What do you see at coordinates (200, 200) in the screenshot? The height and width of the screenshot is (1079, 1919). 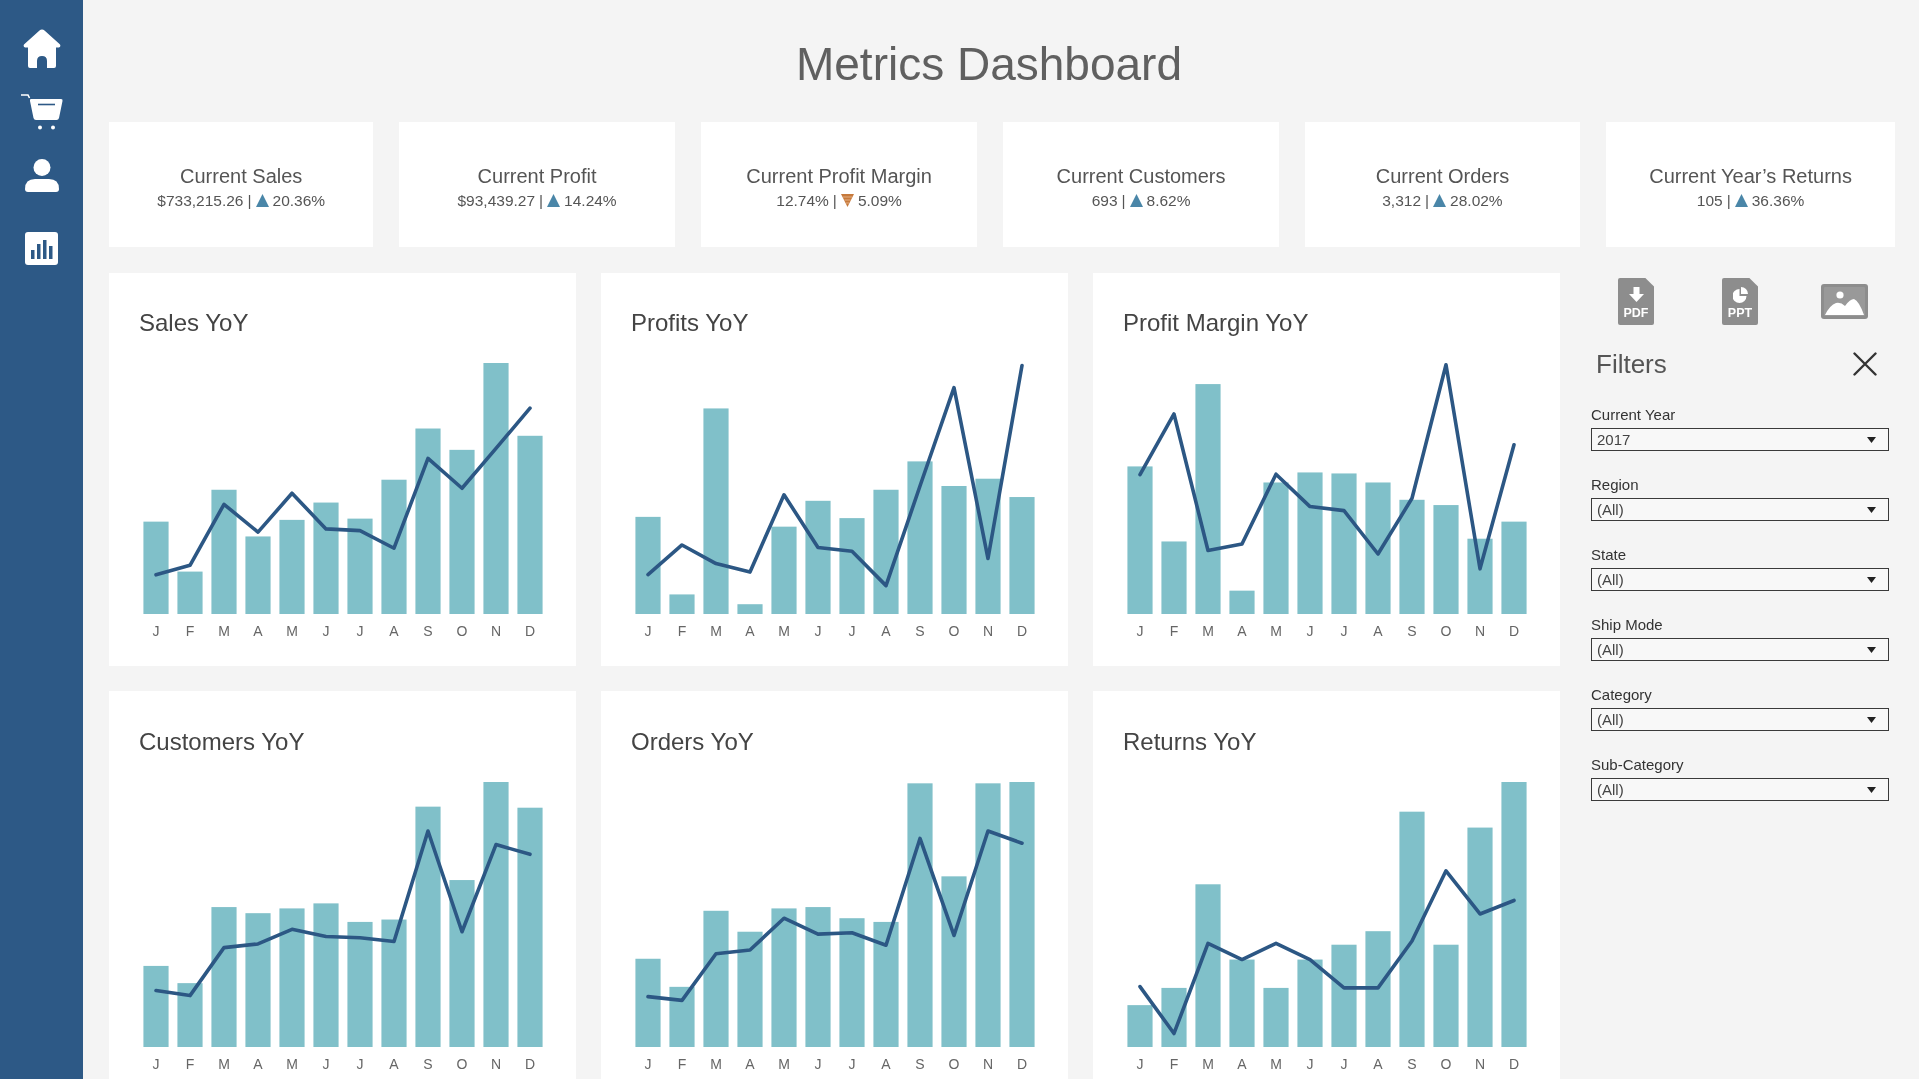 I see `kpi-value: $733,215.26` at bounding box center [200, 200].